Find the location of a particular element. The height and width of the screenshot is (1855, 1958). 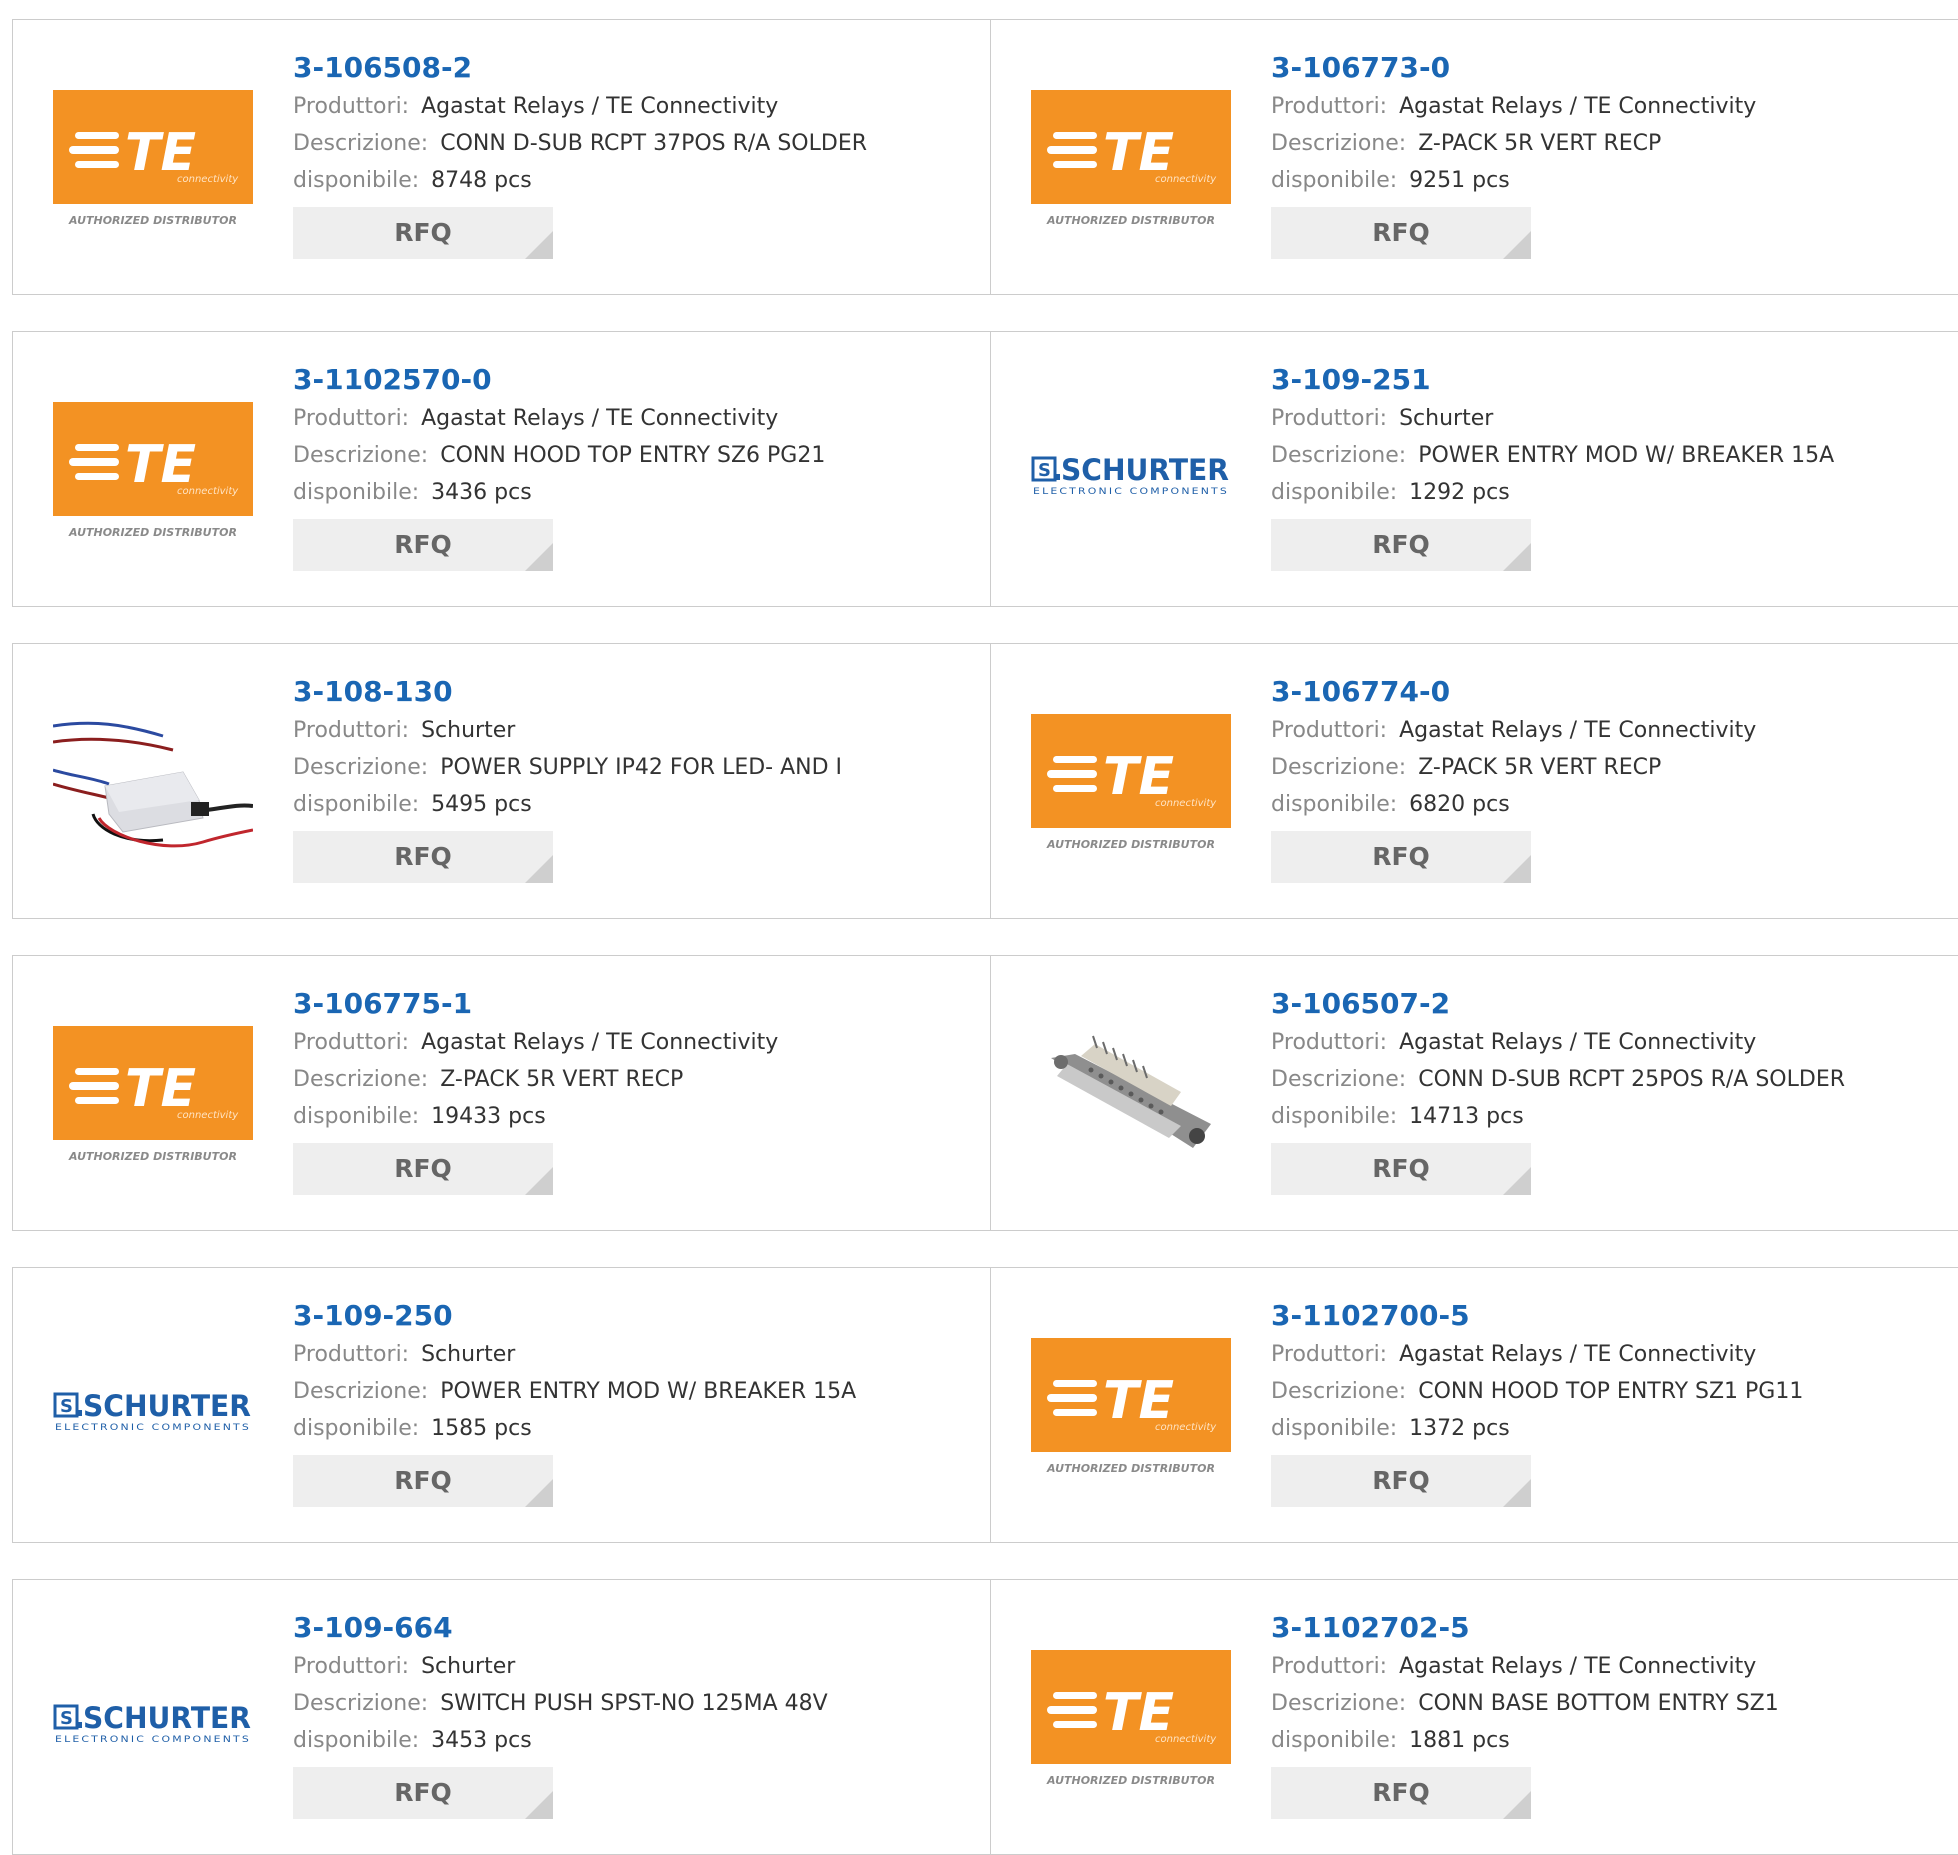

rfq-button-label: RFQ is located at coordinates (423, 1792).